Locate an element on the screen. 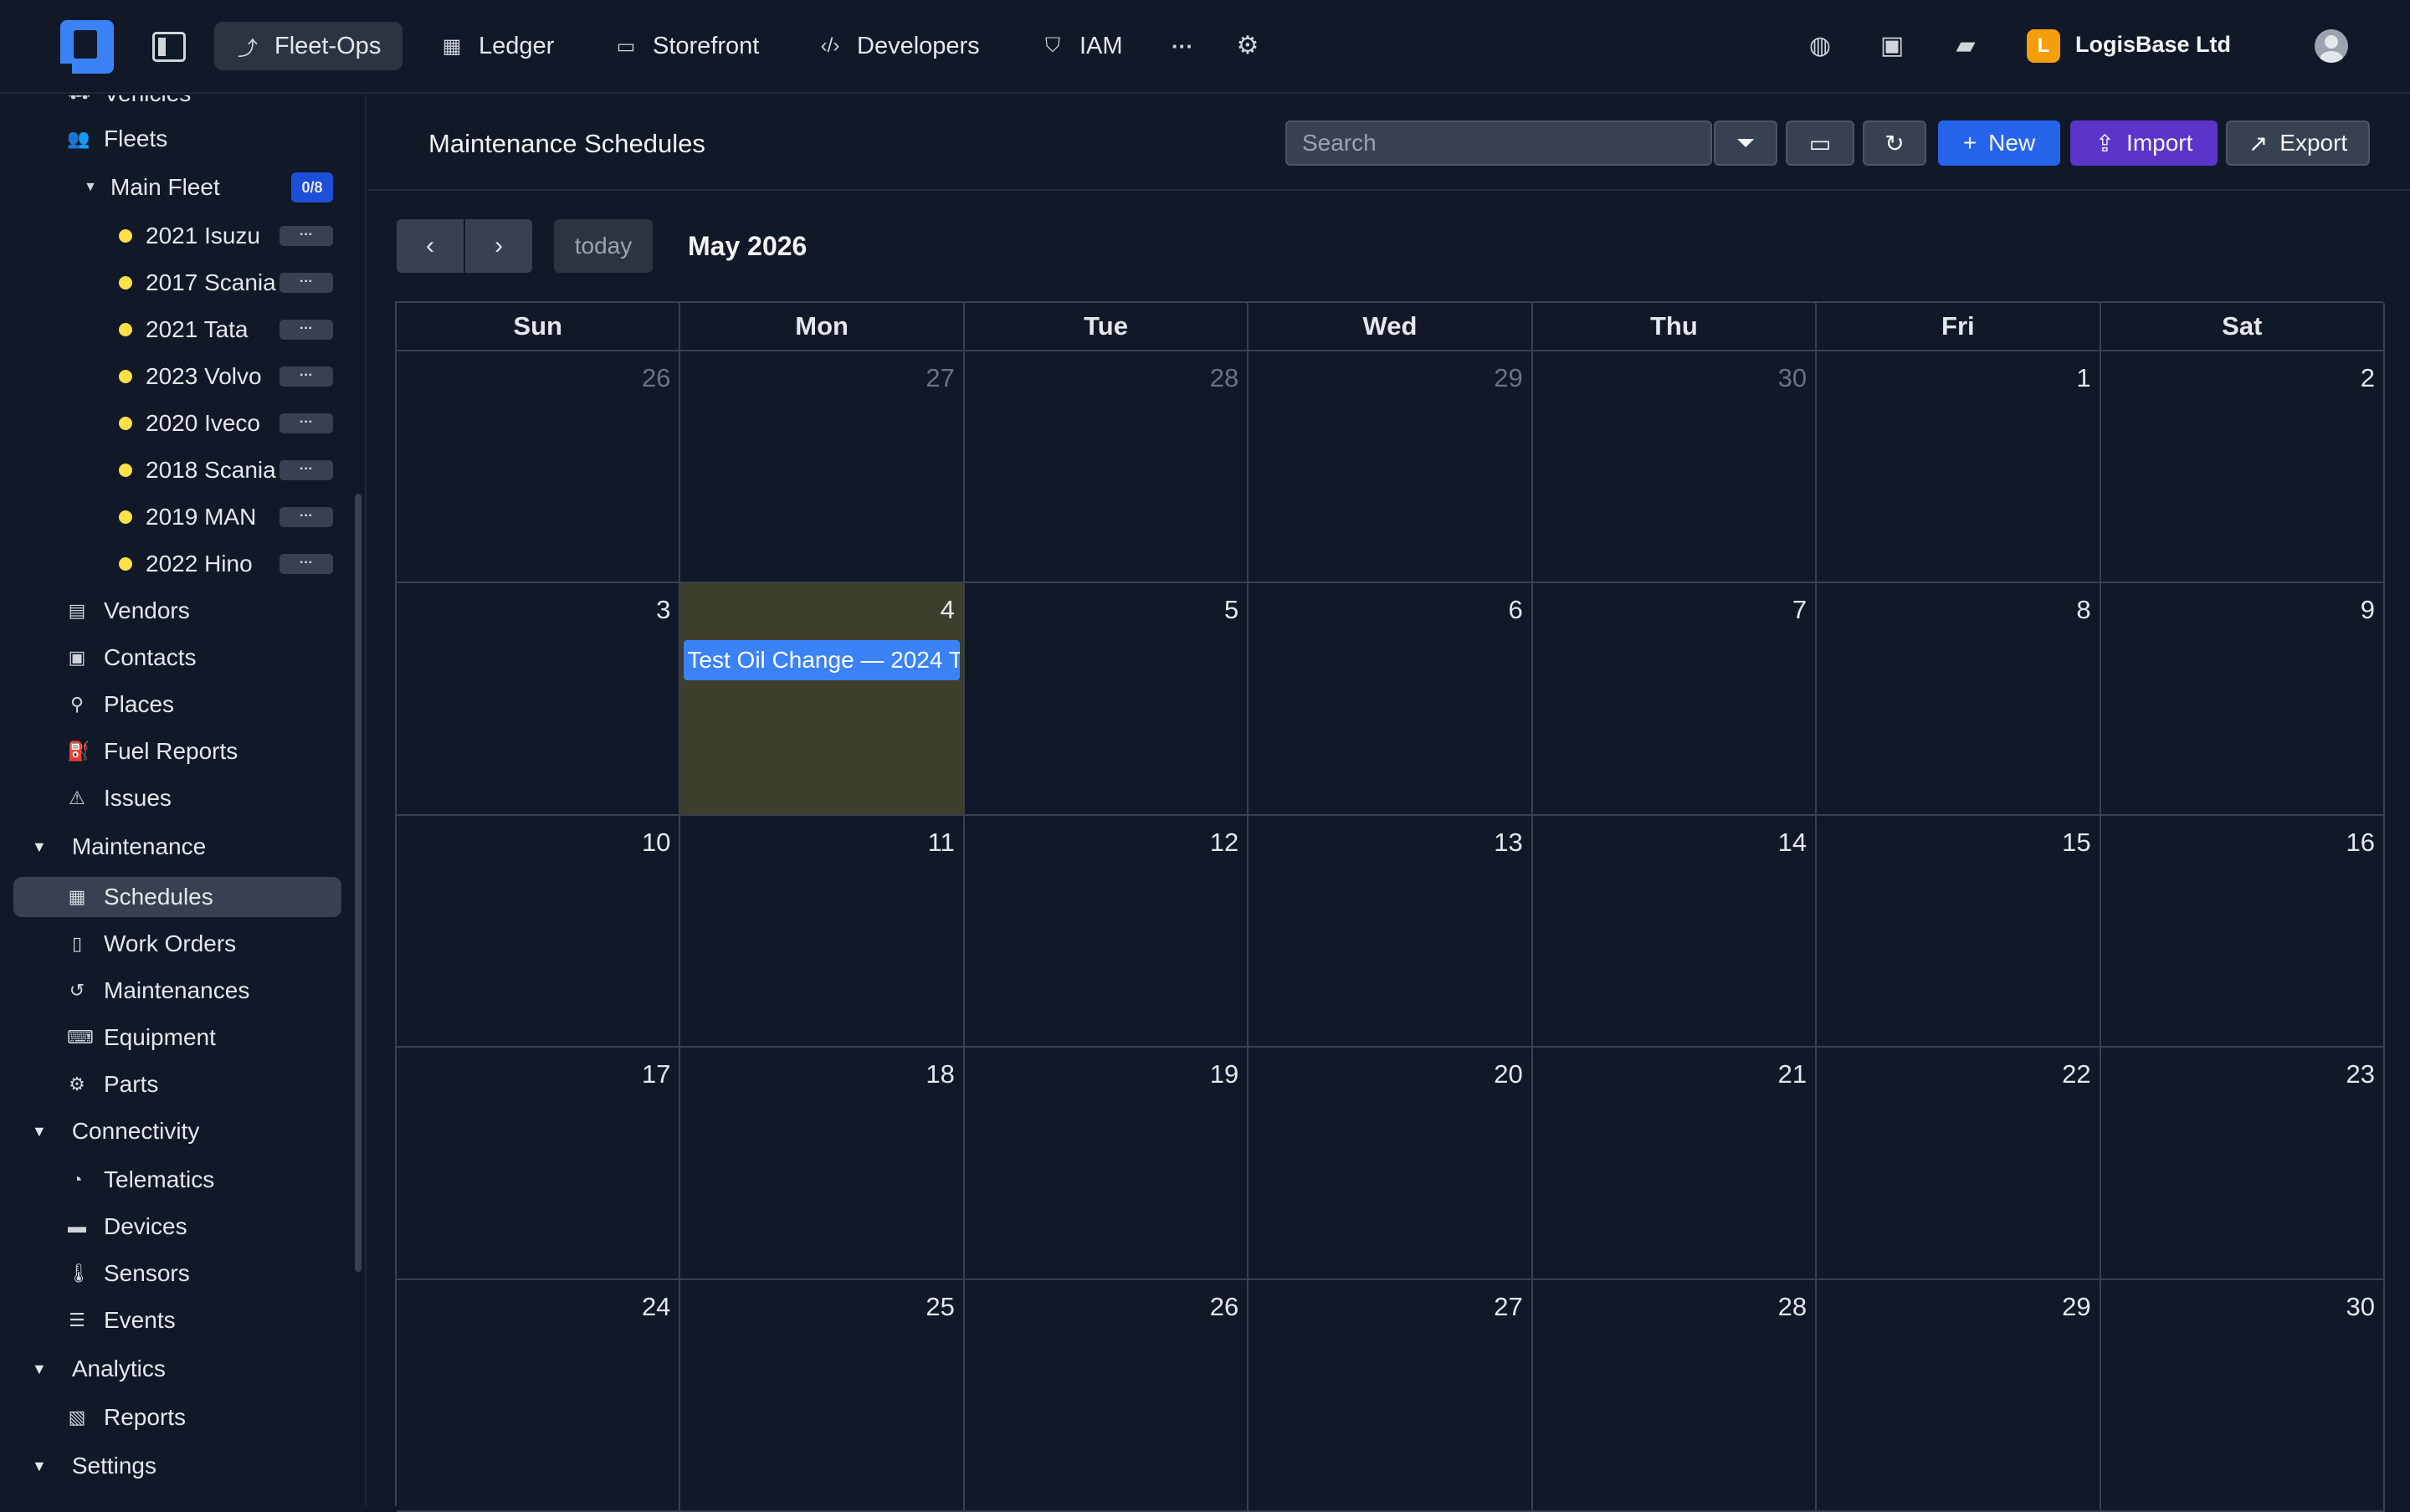 This screenshot has width=2410, height=1512. vehicle-item: 2017 Scania ··· is located at coordinates (226, 283).